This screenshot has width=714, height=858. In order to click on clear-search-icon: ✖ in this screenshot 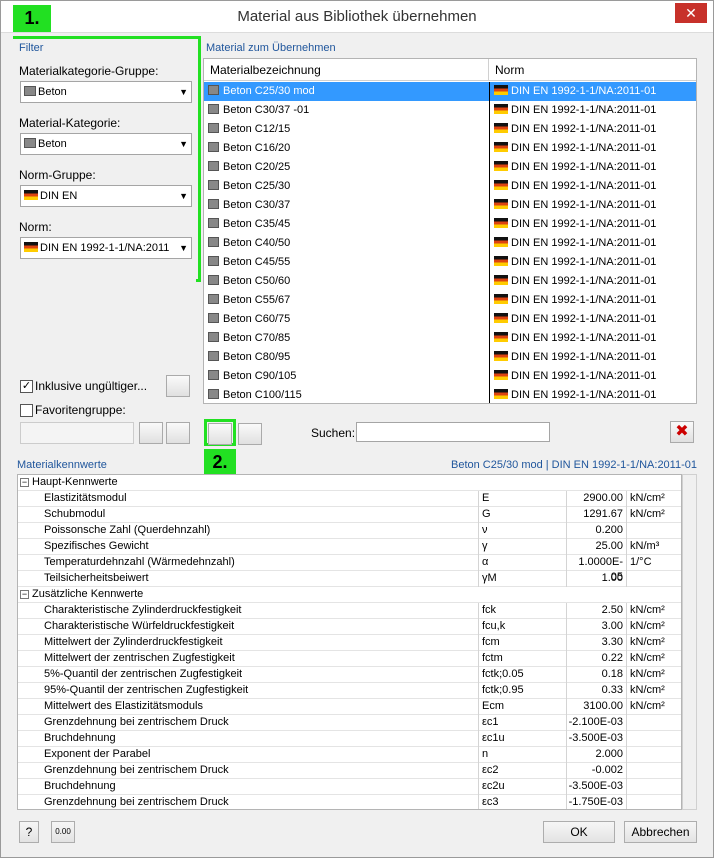, I will do `click(682, 432)`.